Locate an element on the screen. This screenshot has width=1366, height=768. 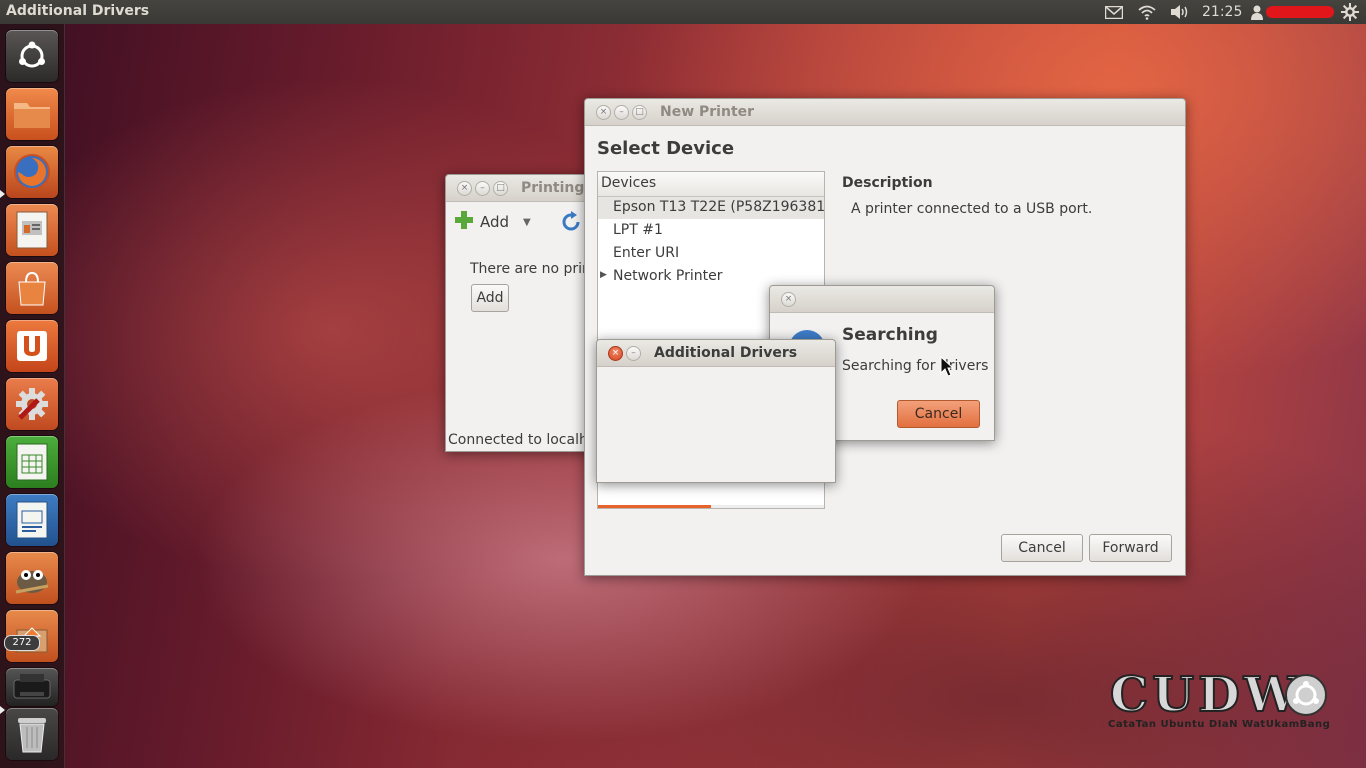
svg-text: CUDW is located at coordinates (1206, 695).